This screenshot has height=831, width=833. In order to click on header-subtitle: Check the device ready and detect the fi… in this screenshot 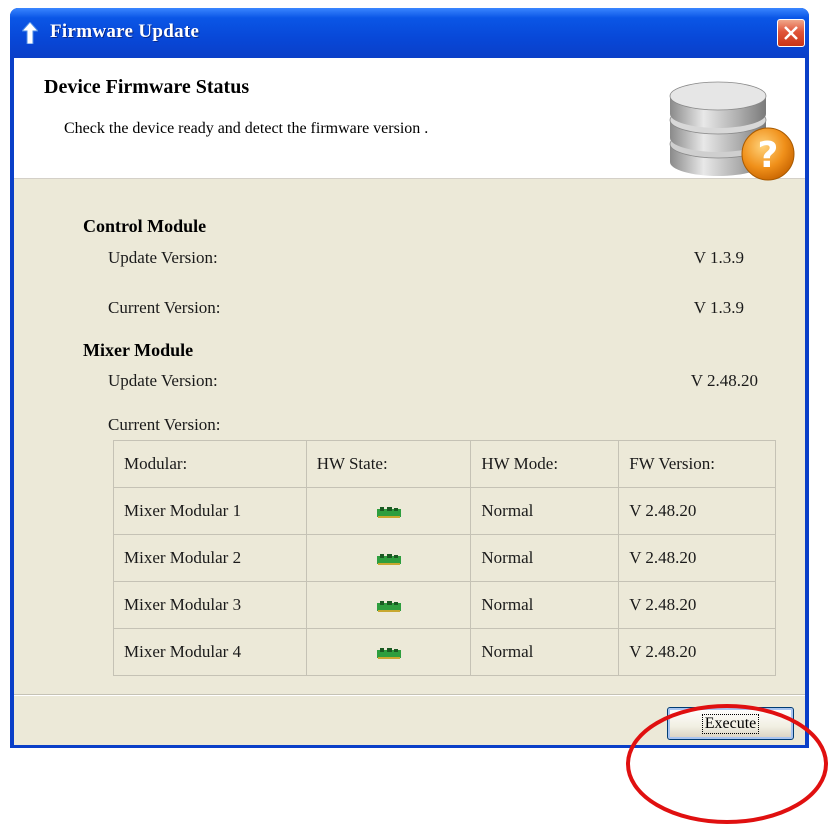, I will do `click(246, 128)`.